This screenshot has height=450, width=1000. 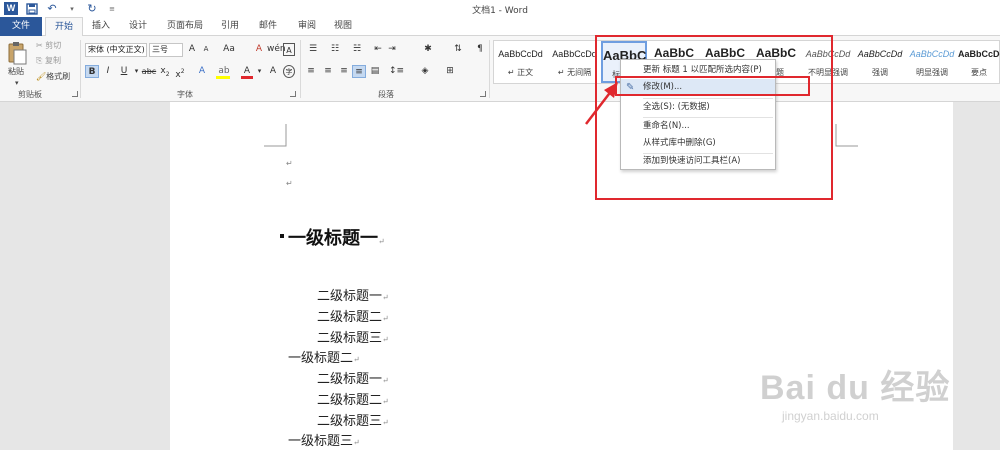 What do you see at coordinates (714, 117) in the screenshot?
I see `annotation-outer-box` at bounding box center [714, 117].